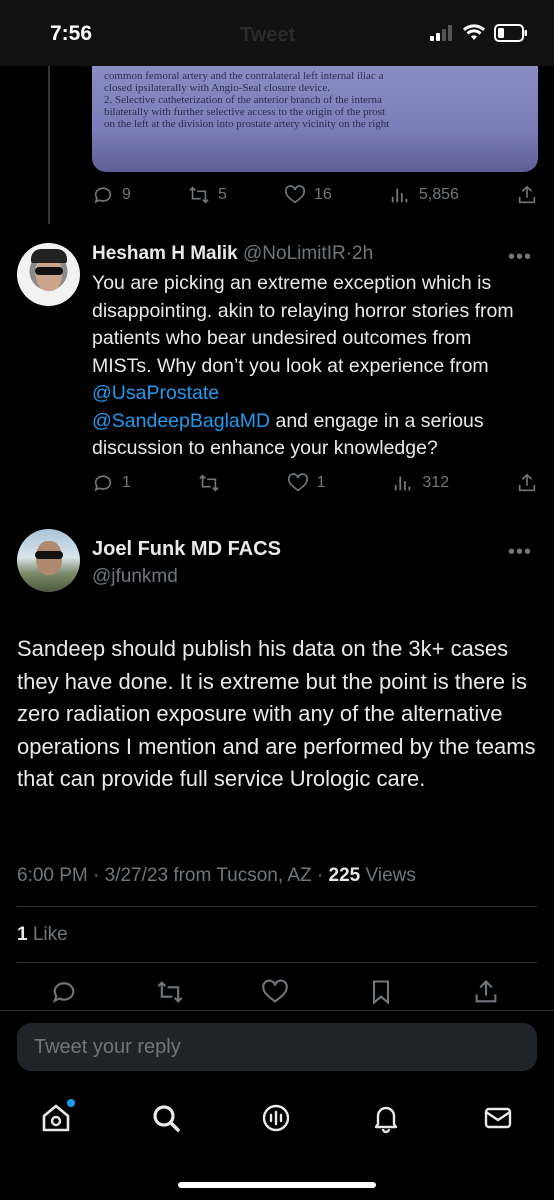 The width and height of the screenshot is (554, 1200). Describe the element at coordinates (155, 393) in the screenshot. I see `mention-link: @UsaProstate` at that location.